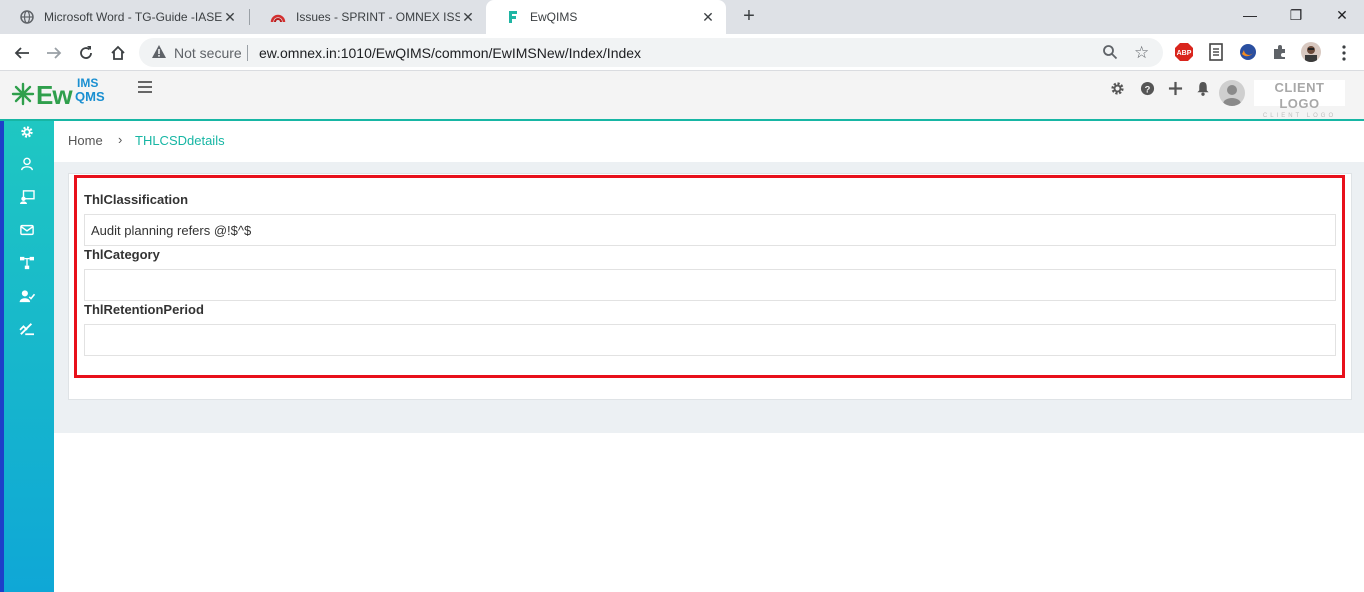  I want to click on address-divider, so click(247, 53).